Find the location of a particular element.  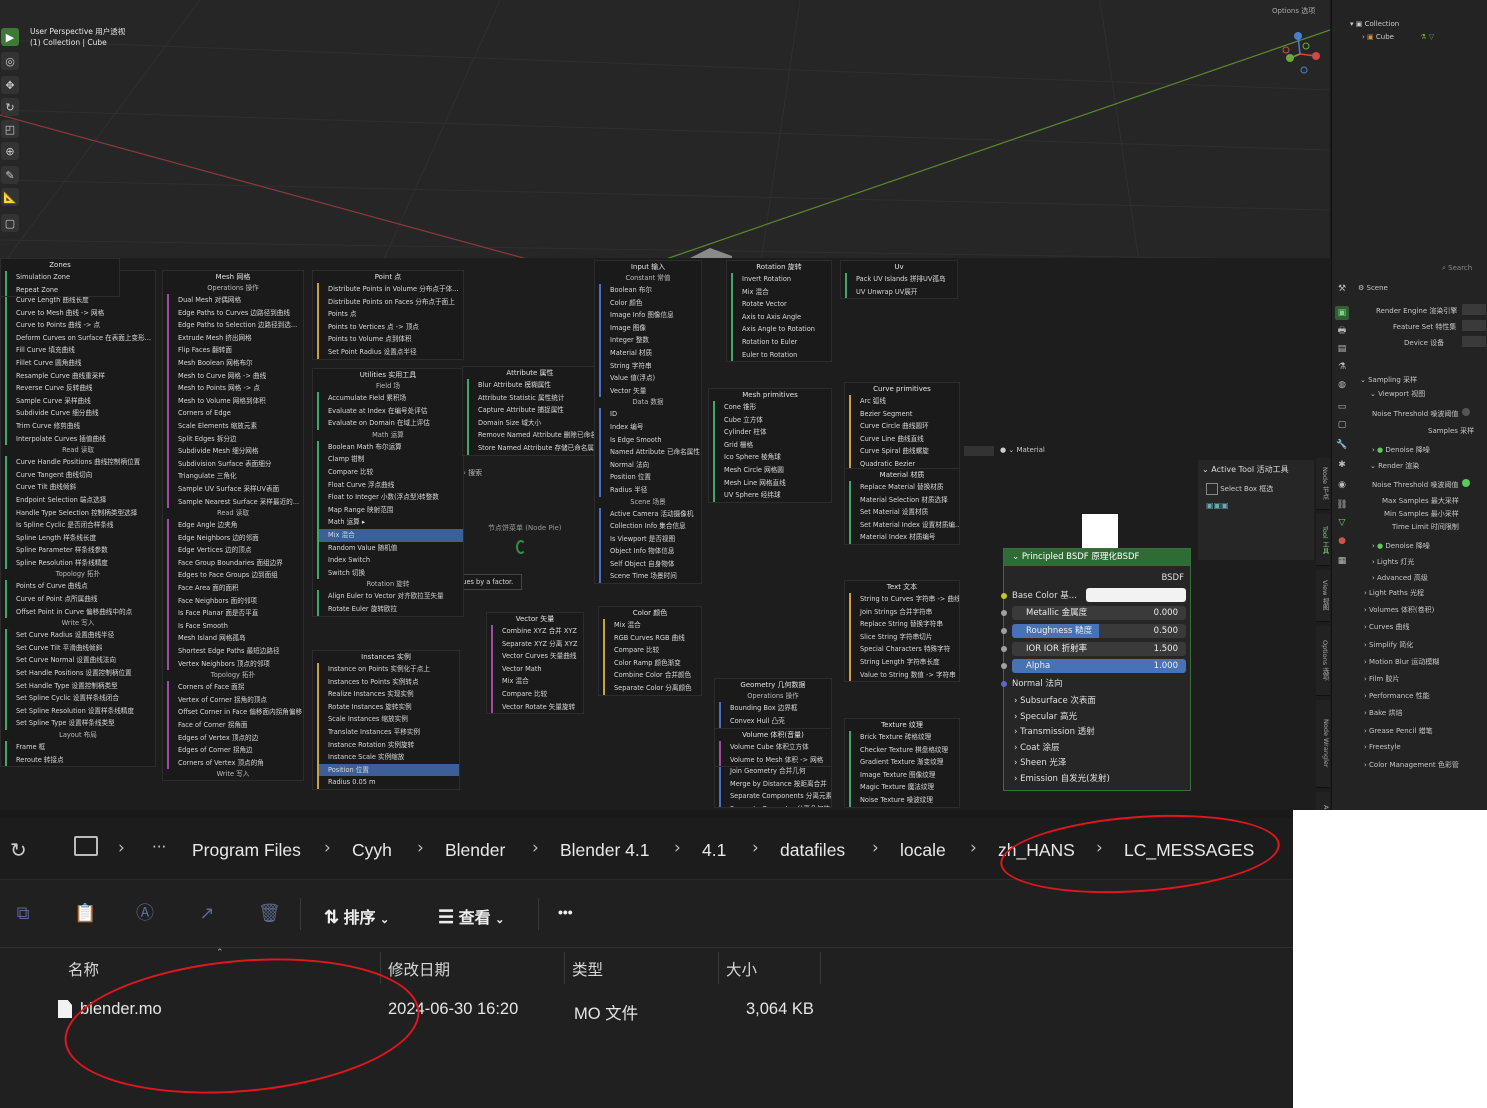

menu-item: Set Point Radius 设置点半径 is located at coordinates (390, 352).